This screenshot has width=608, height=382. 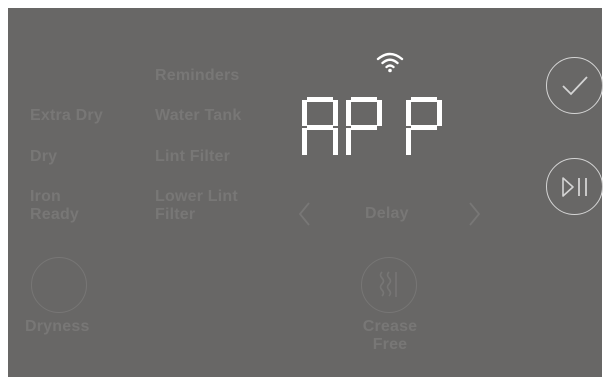 I want to click on dryness-label: Dryness, so click(x=57, y=326).